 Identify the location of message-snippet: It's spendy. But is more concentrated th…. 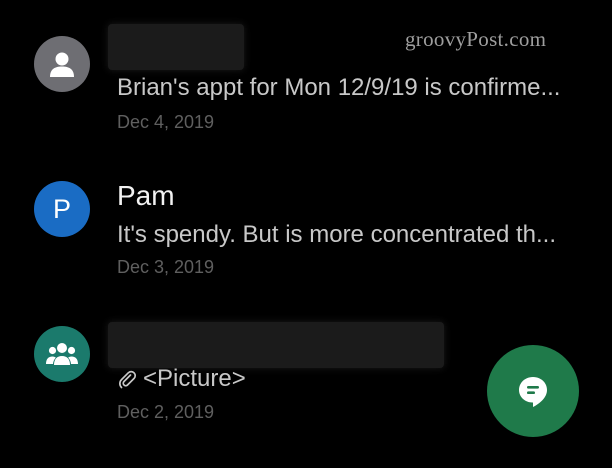
(337, 234).